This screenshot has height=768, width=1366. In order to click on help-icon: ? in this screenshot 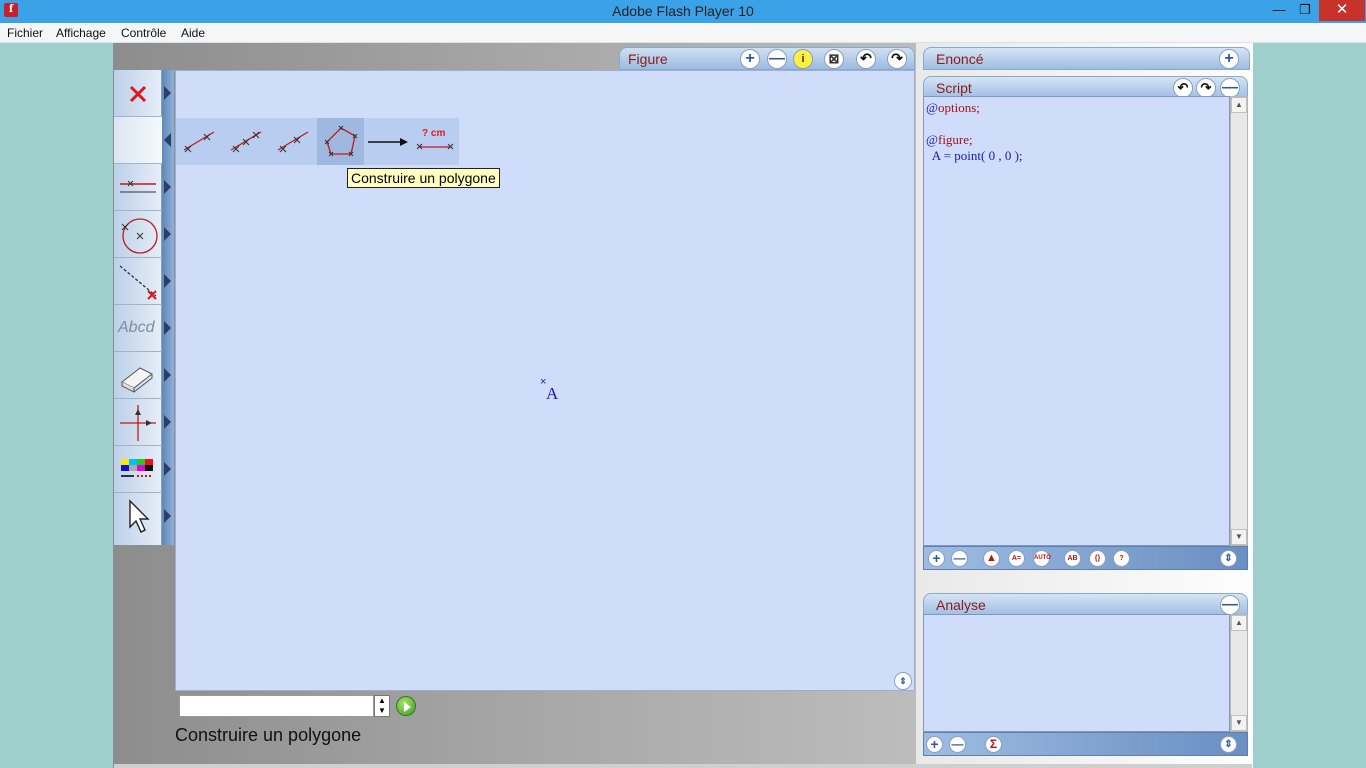, I will do `click(1121, 558)`.